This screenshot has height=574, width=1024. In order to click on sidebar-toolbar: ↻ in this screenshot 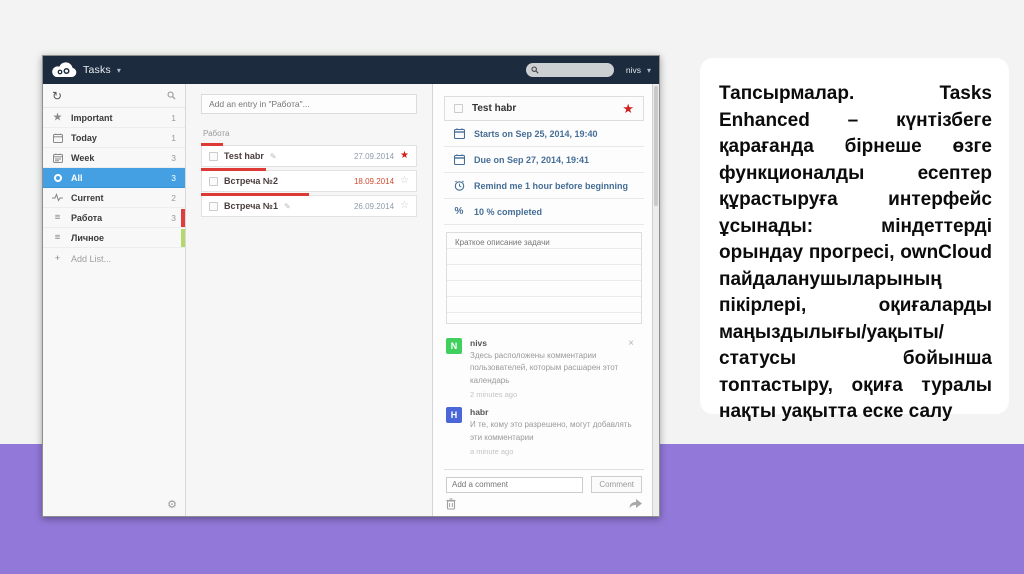, I will do `click(114, 96)`.